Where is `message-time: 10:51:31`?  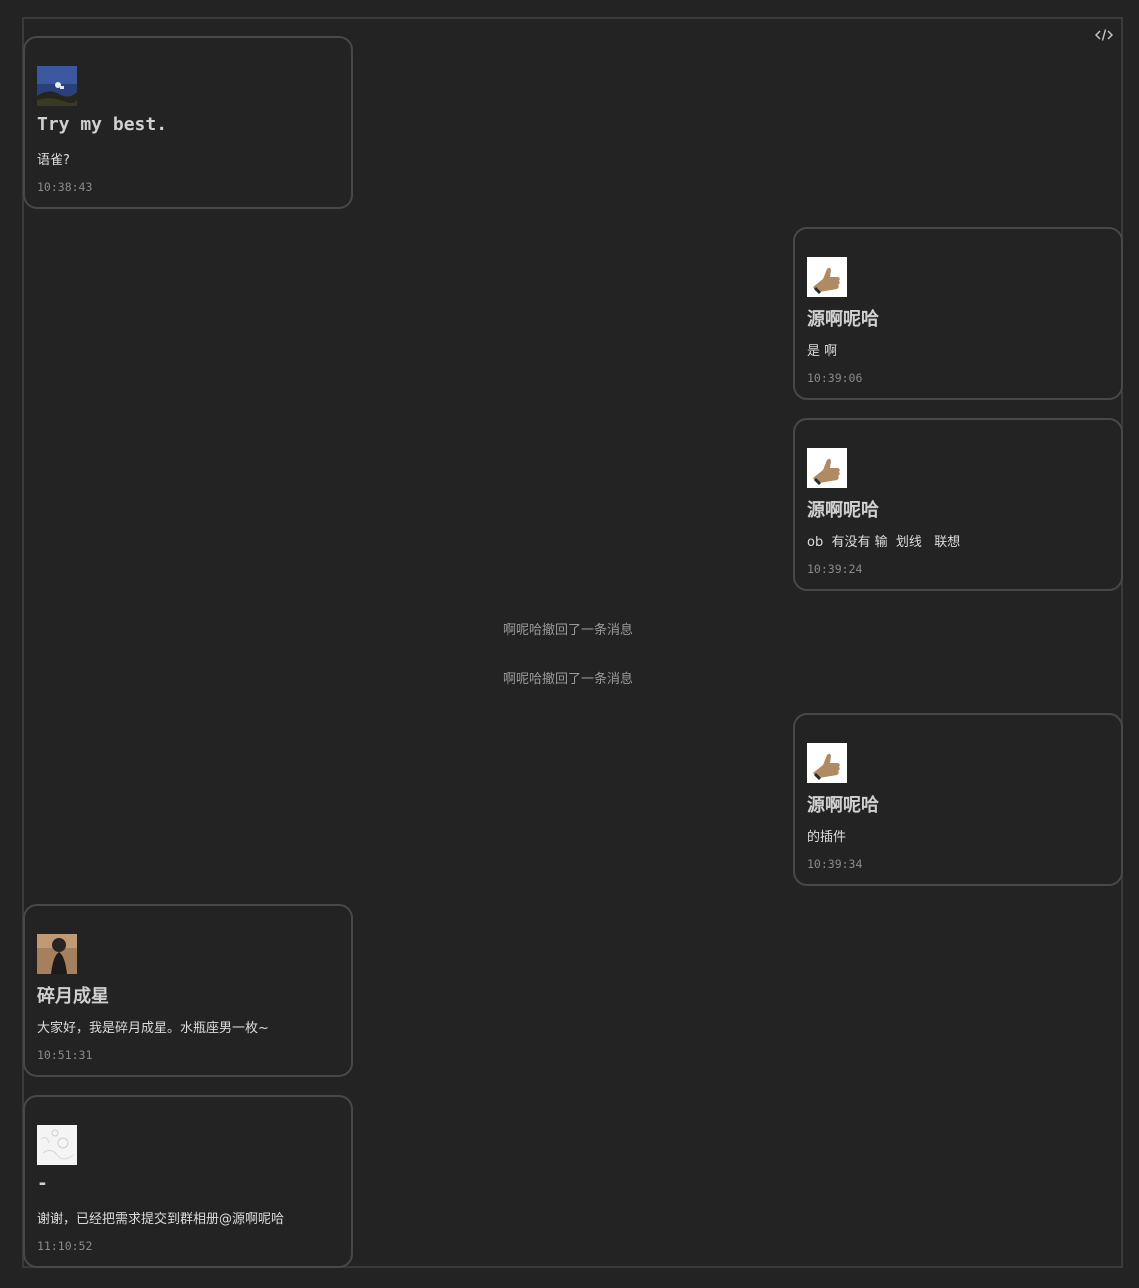 message-time: 10:51:31 is located at coordinates (65, 1055).